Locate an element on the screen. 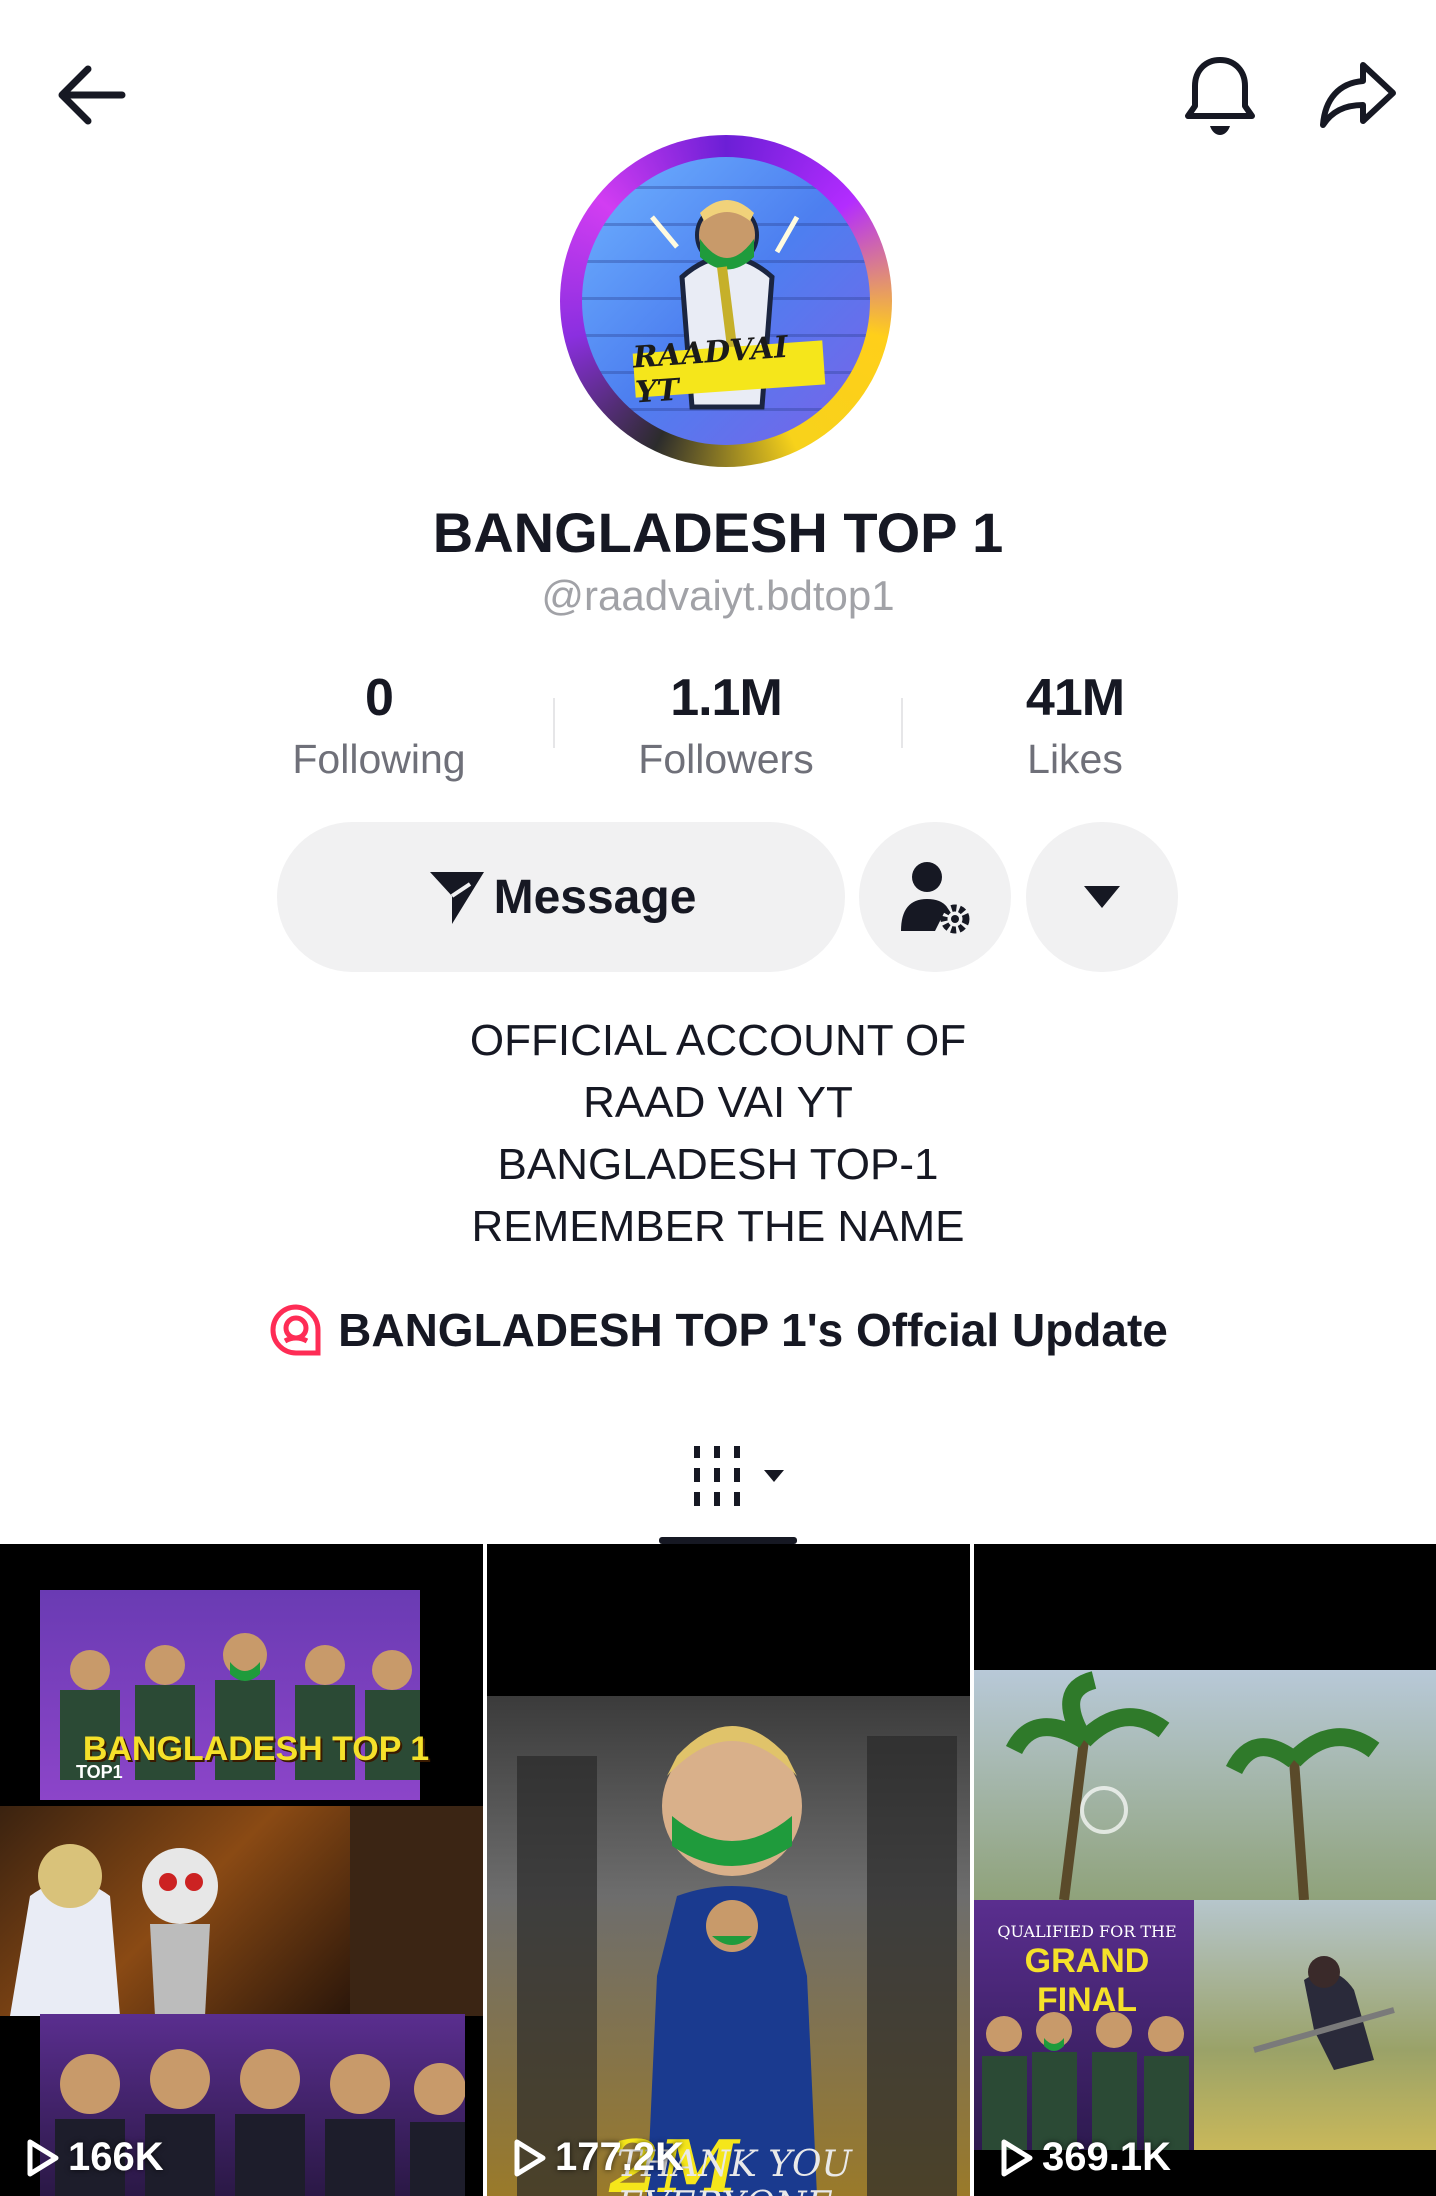  view-count: 177.2K is located at coordinates (596, 2157).